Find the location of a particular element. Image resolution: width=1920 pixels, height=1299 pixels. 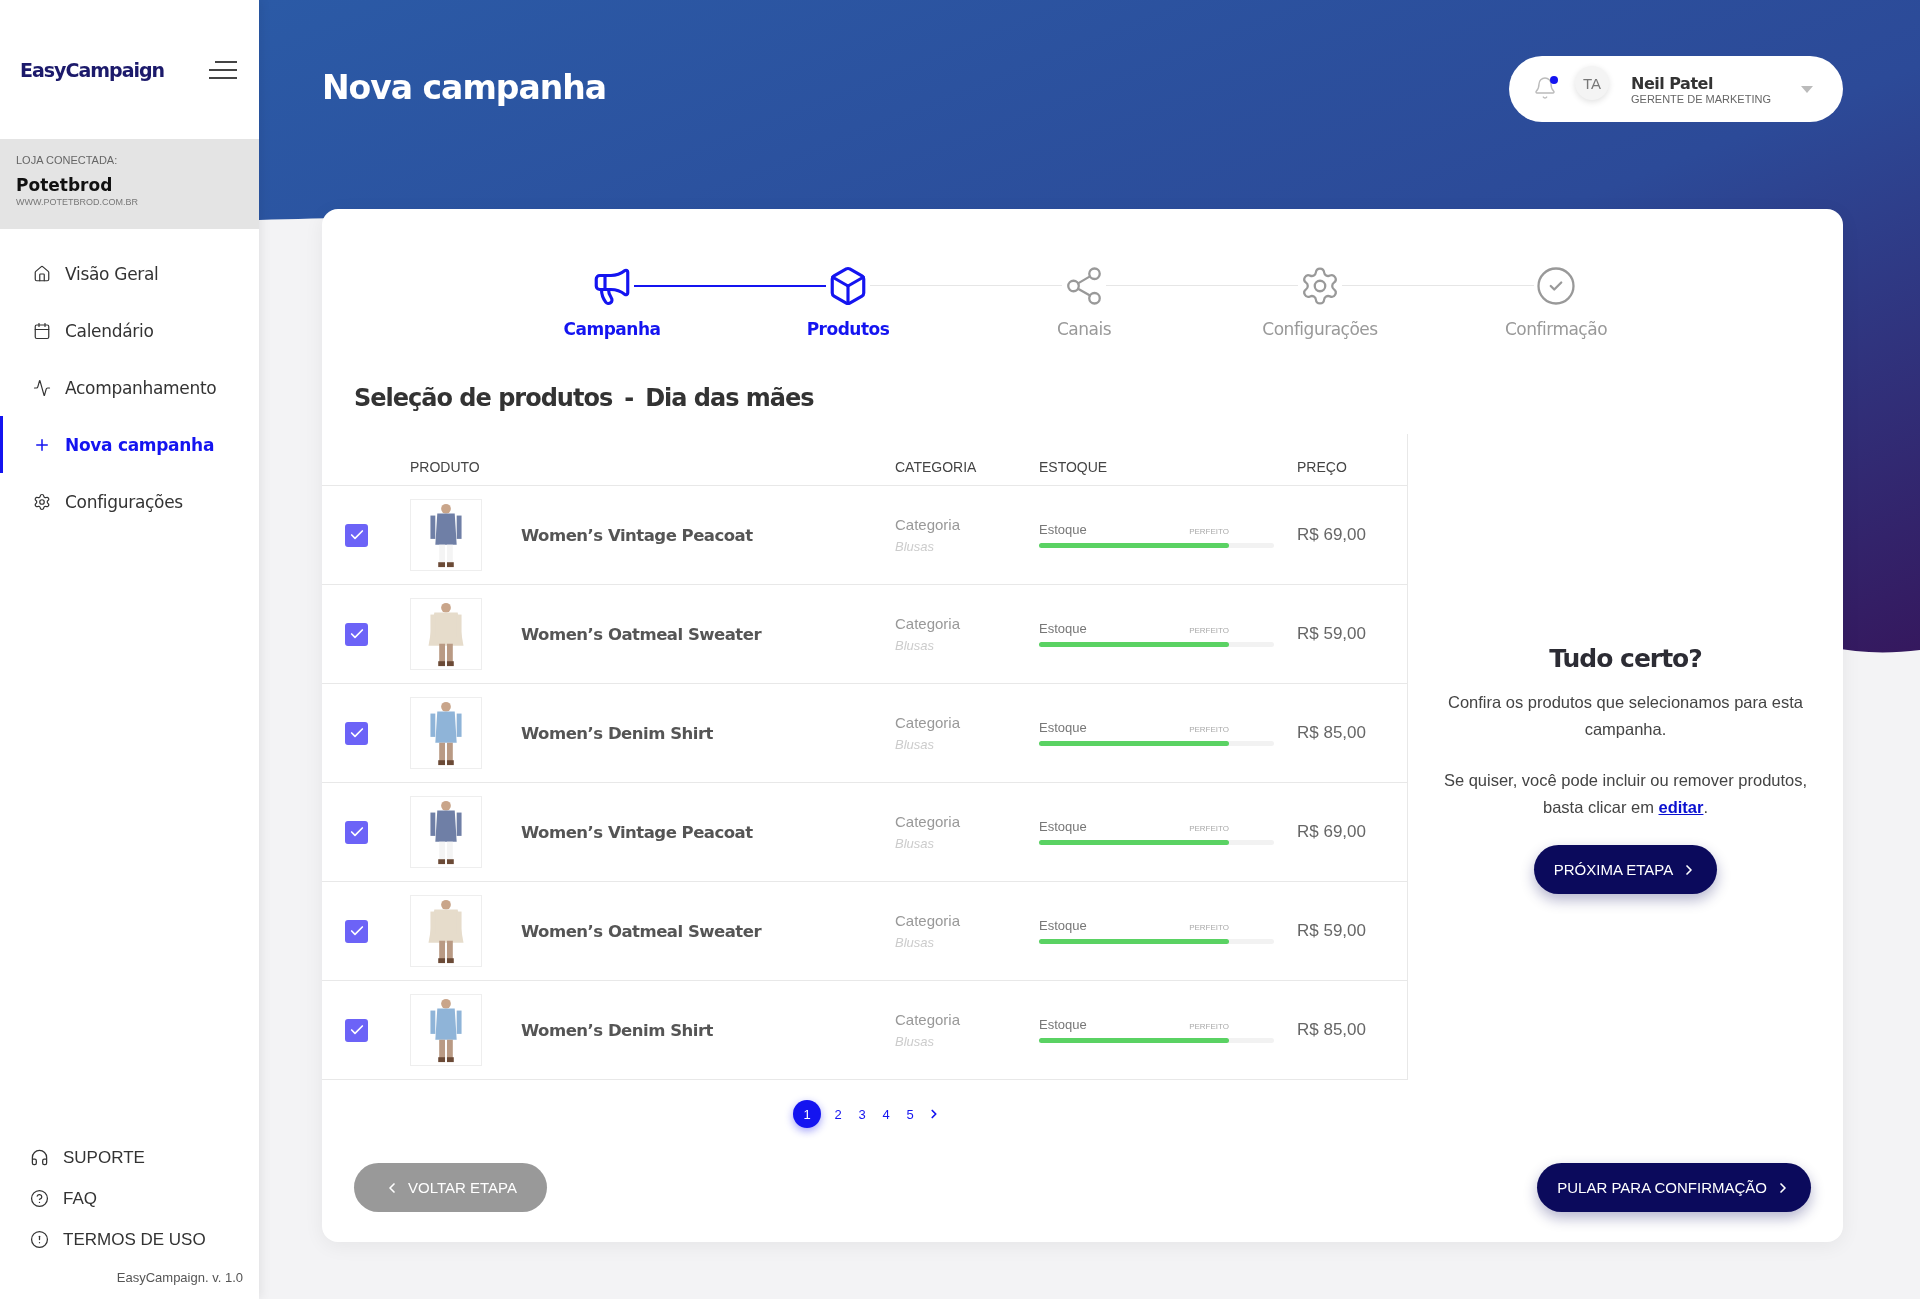

sidebar-link: FAQ is located at coordinates (48, 1198).